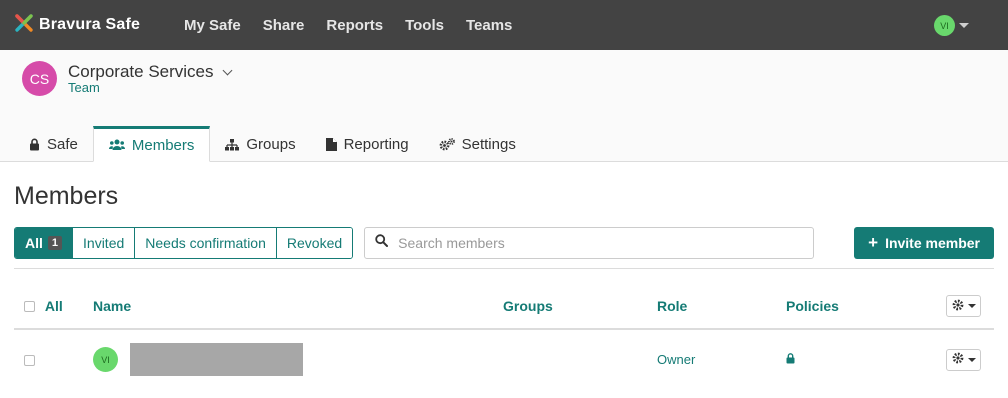 The image size is (1008, 398). Describe the element at coordinates (873, 242) in the screenshot. I see `plus-icon: +` at that location.